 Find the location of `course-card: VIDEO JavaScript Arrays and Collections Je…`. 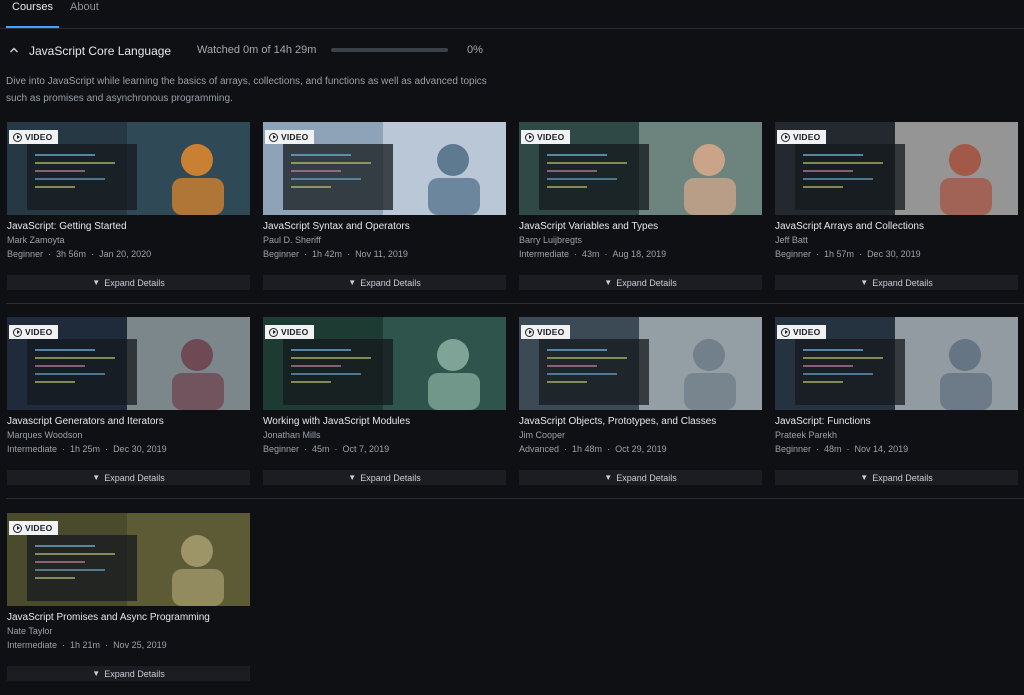

course-card: VIDEO JavaScript Arrays and Collections Je… is located at coordinates (896, 206).